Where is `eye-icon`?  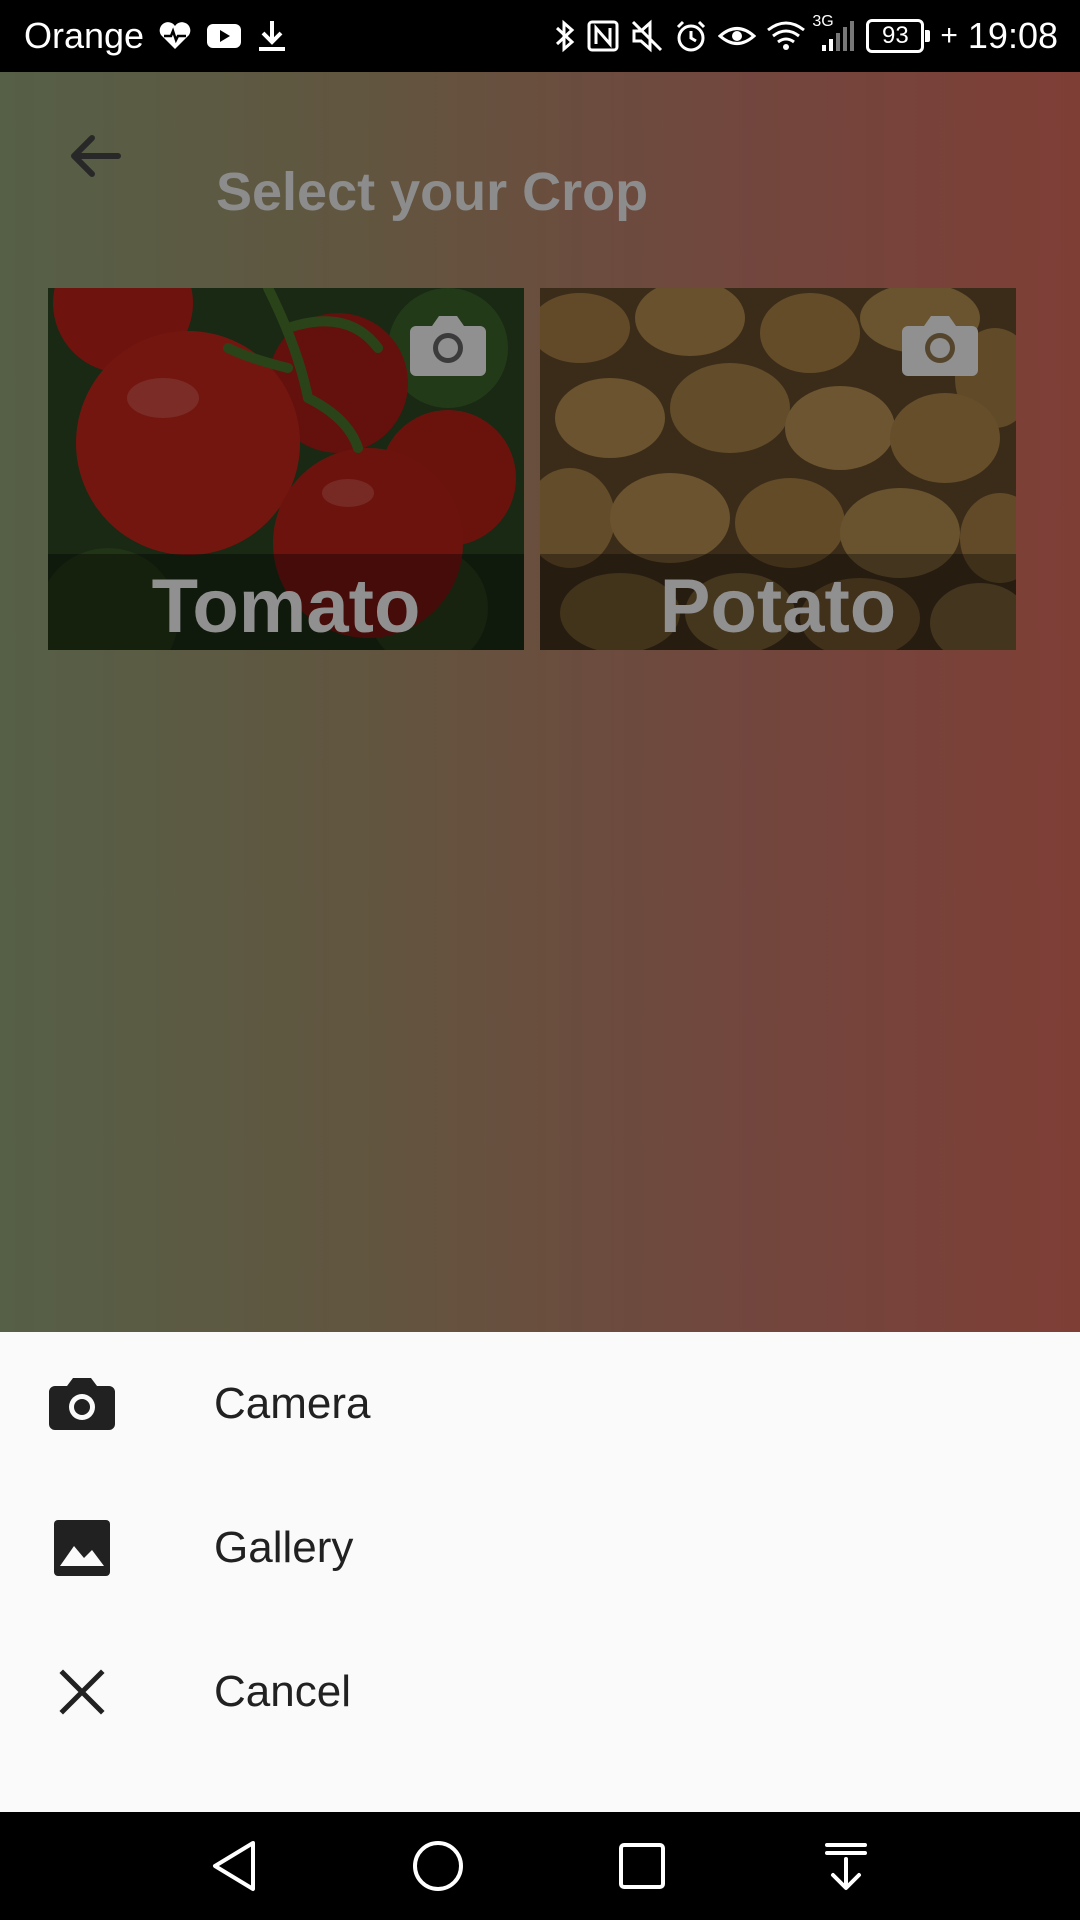 eye-icon is located at coordinates (737, 36).